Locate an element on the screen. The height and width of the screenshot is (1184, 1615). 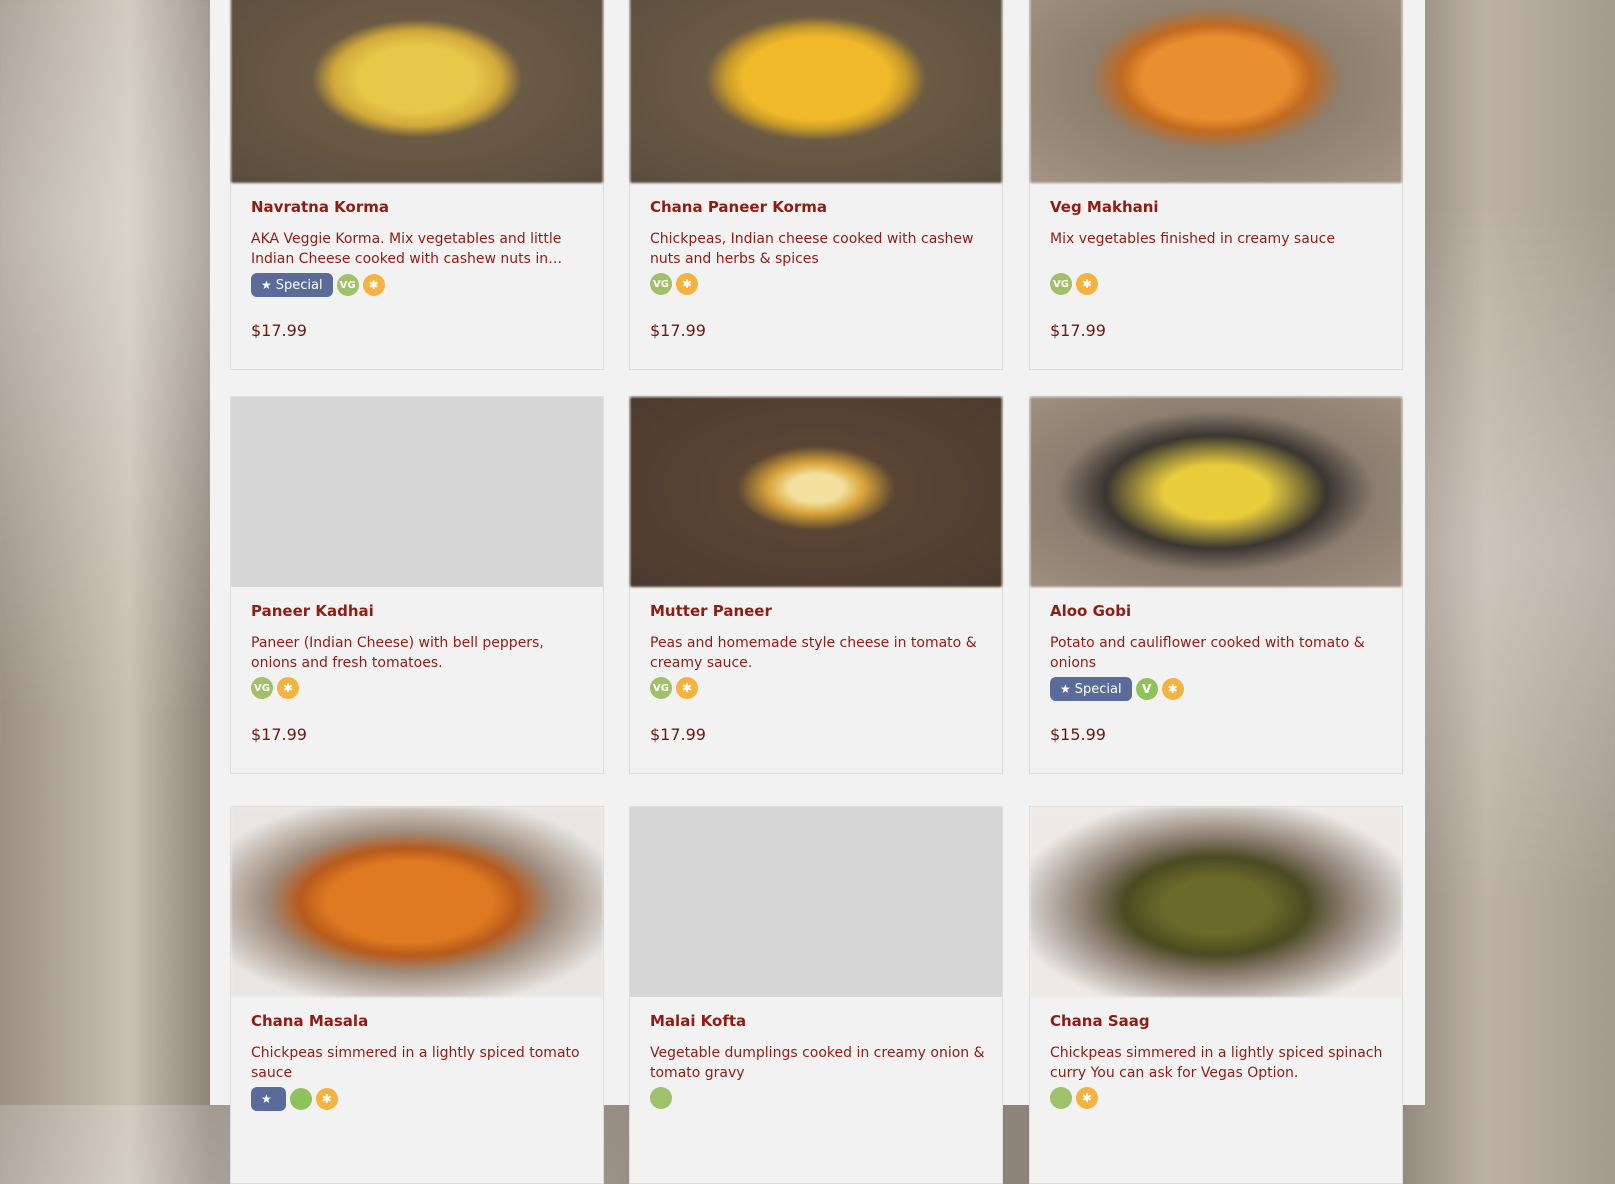
dish-description: Mix vegetables finished in creamy sauce is located at coordinates (1192, 239).